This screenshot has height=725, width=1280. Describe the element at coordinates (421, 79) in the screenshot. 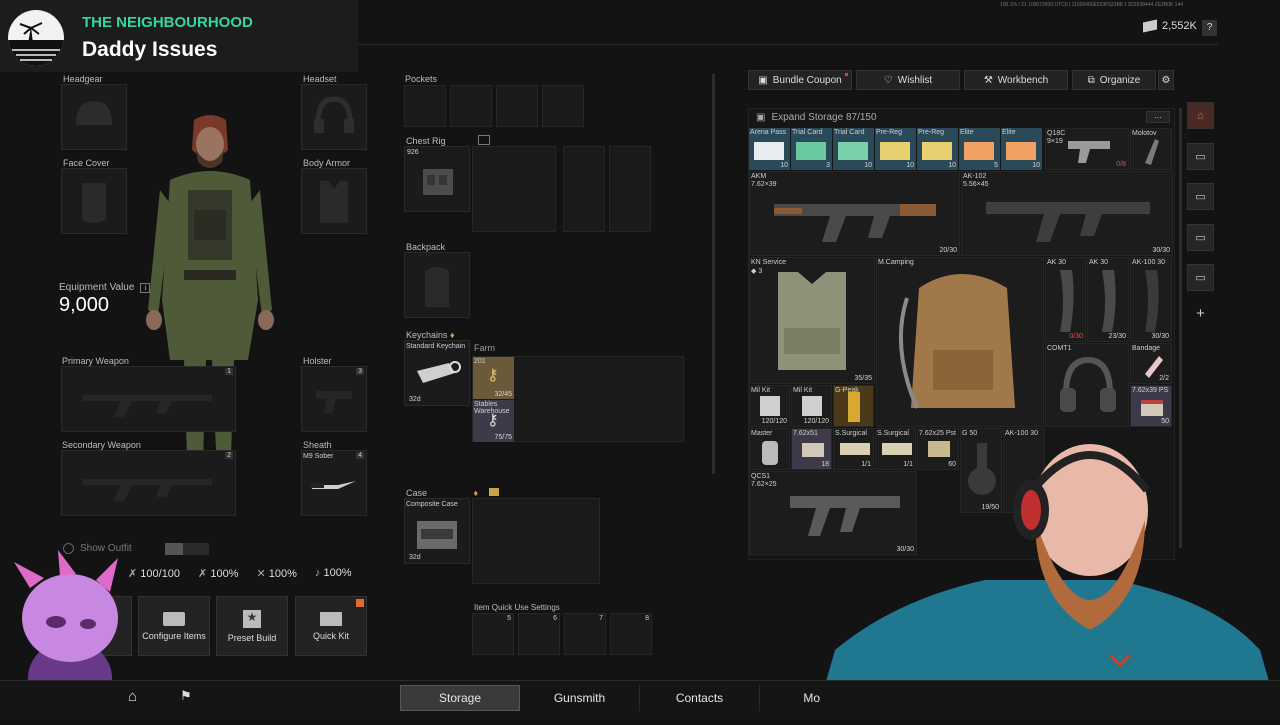

I see `pockets-label: Pockets` at that location.